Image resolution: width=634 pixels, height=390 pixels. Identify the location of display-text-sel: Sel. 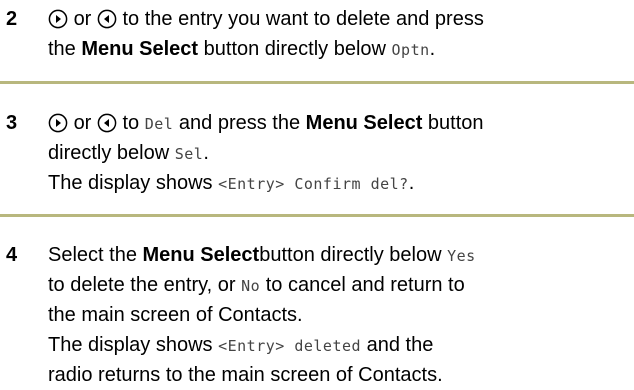
(189, 154).